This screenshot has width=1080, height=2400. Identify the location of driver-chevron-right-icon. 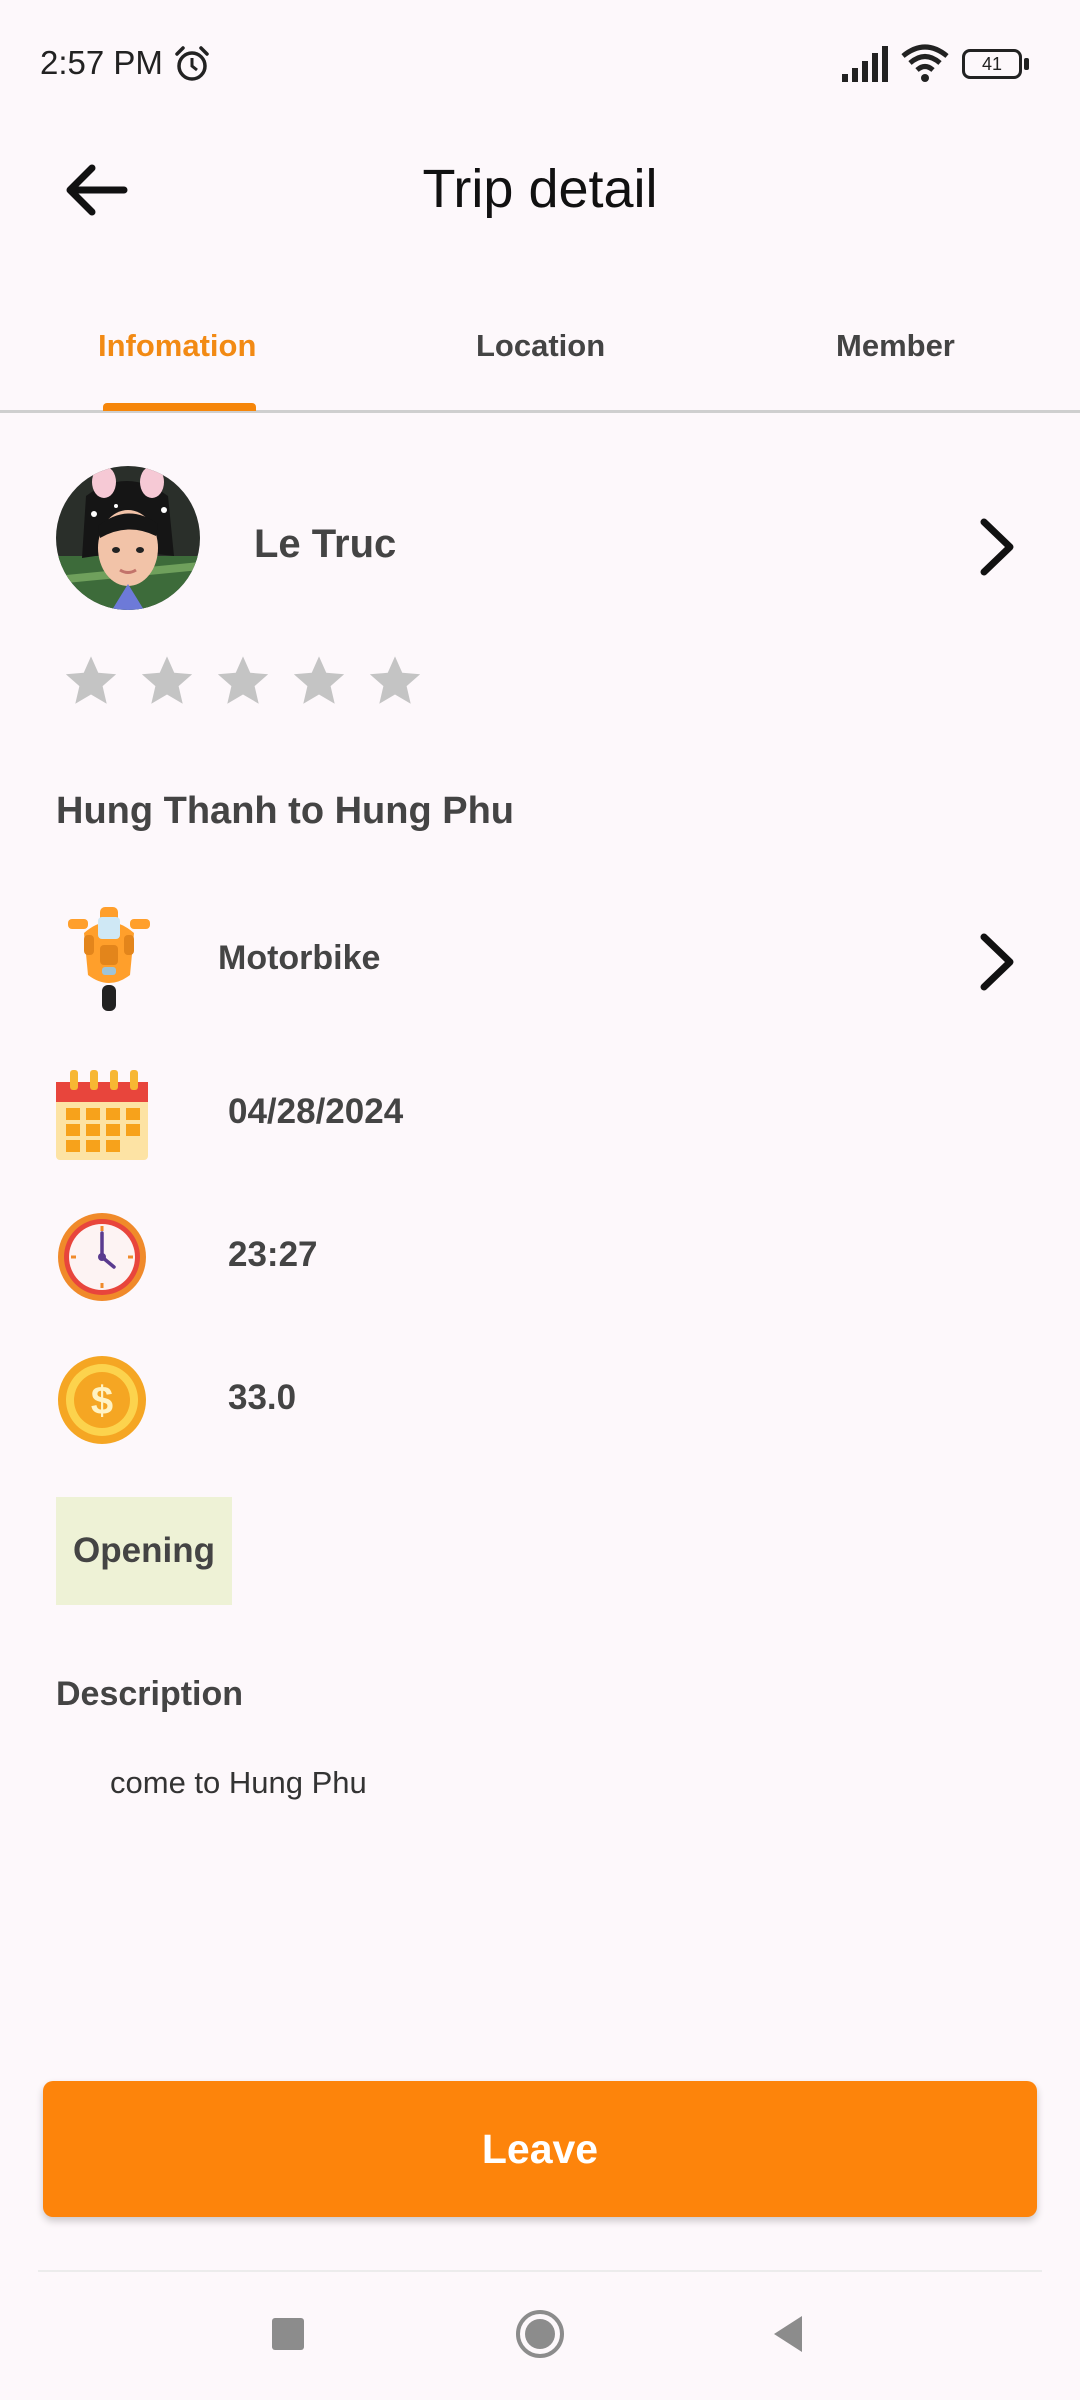
(996, 547).